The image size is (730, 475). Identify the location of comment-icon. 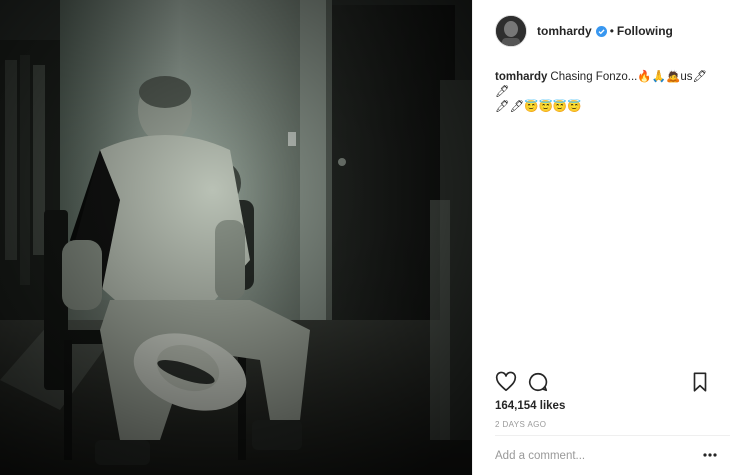
(538, 382).